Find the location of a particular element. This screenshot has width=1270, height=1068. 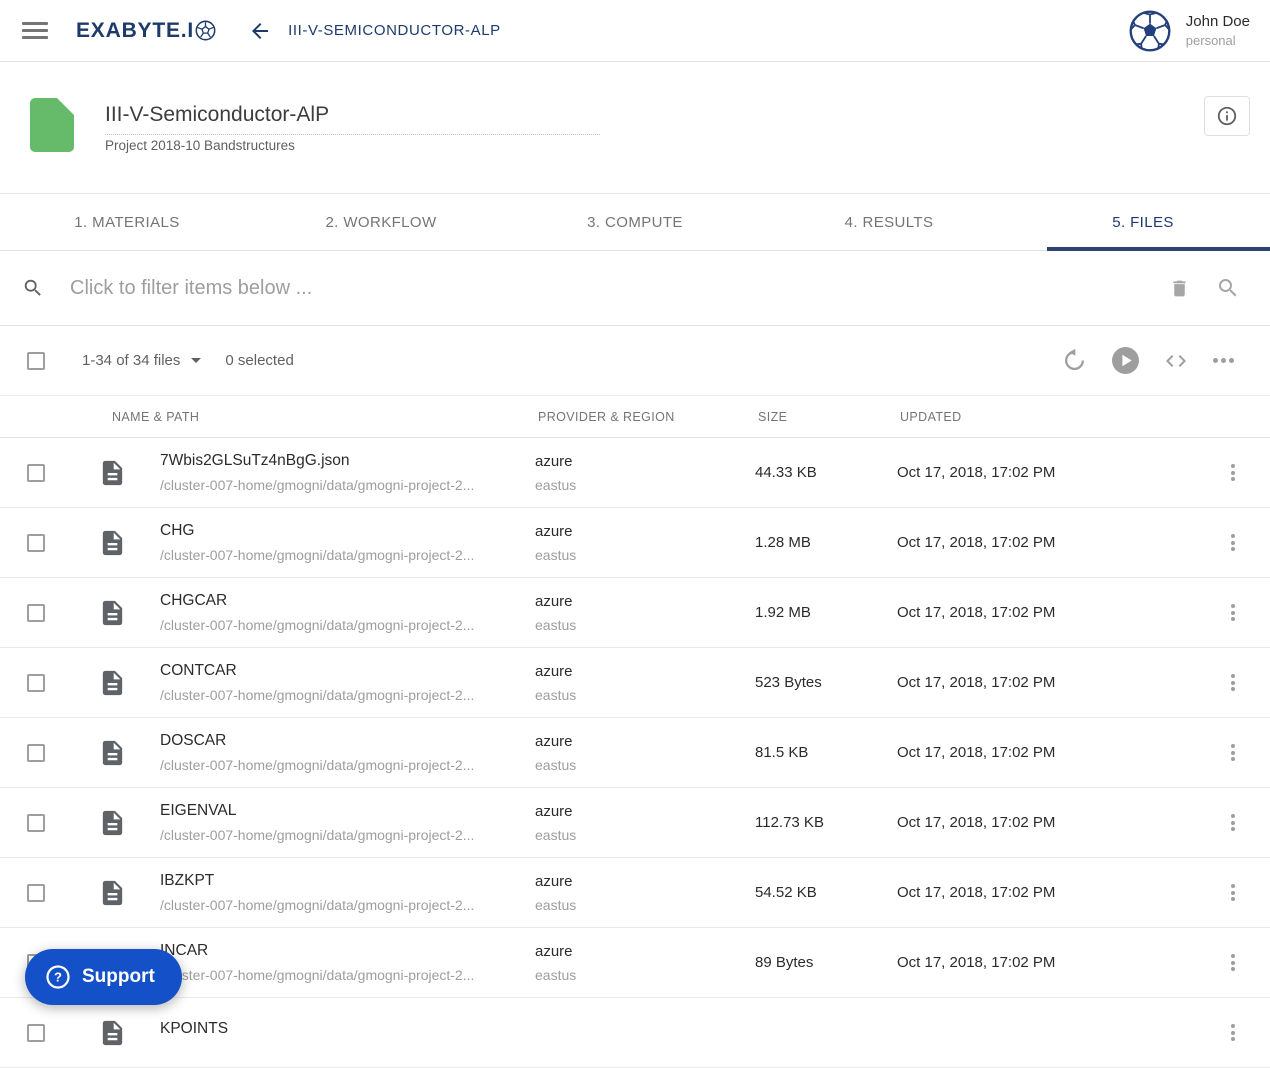

breadcrumb: III-V-SEMICONDUCTOR-ALP is located at coordinates (394, 30).